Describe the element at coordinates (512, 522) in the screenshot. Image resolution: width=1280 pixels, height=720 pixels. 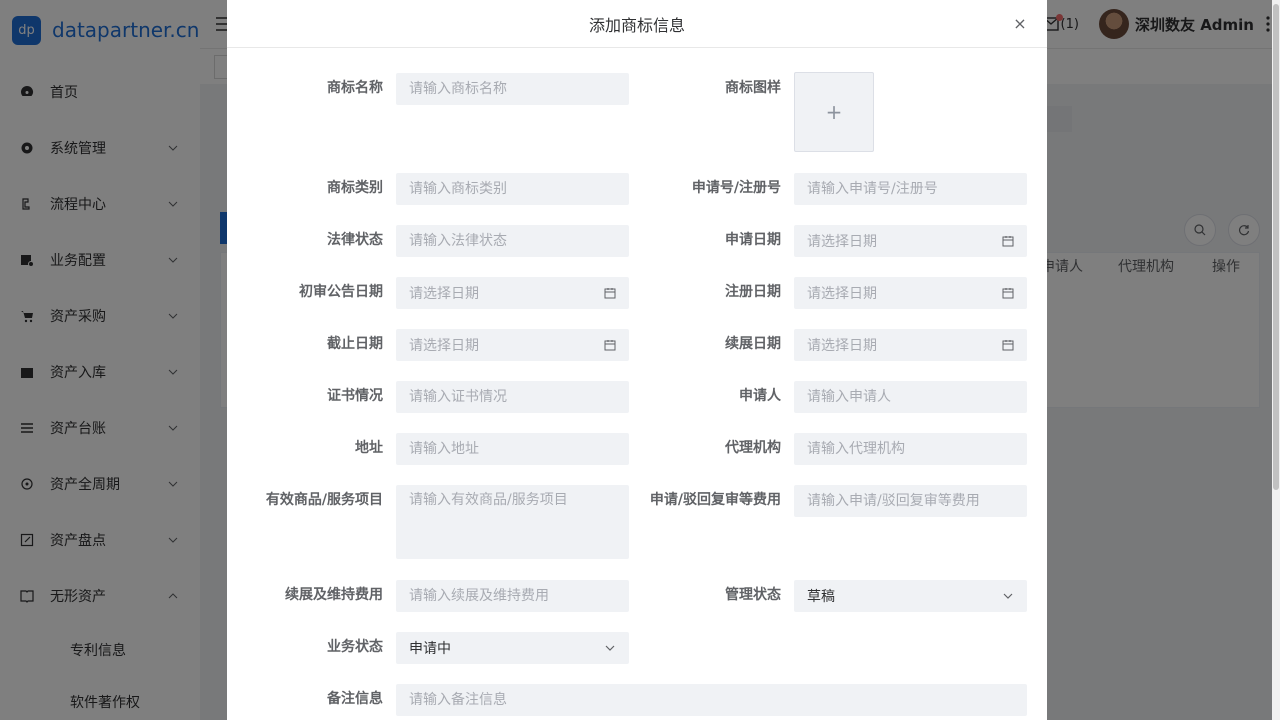
I see `goods-services-textarea` at that location.